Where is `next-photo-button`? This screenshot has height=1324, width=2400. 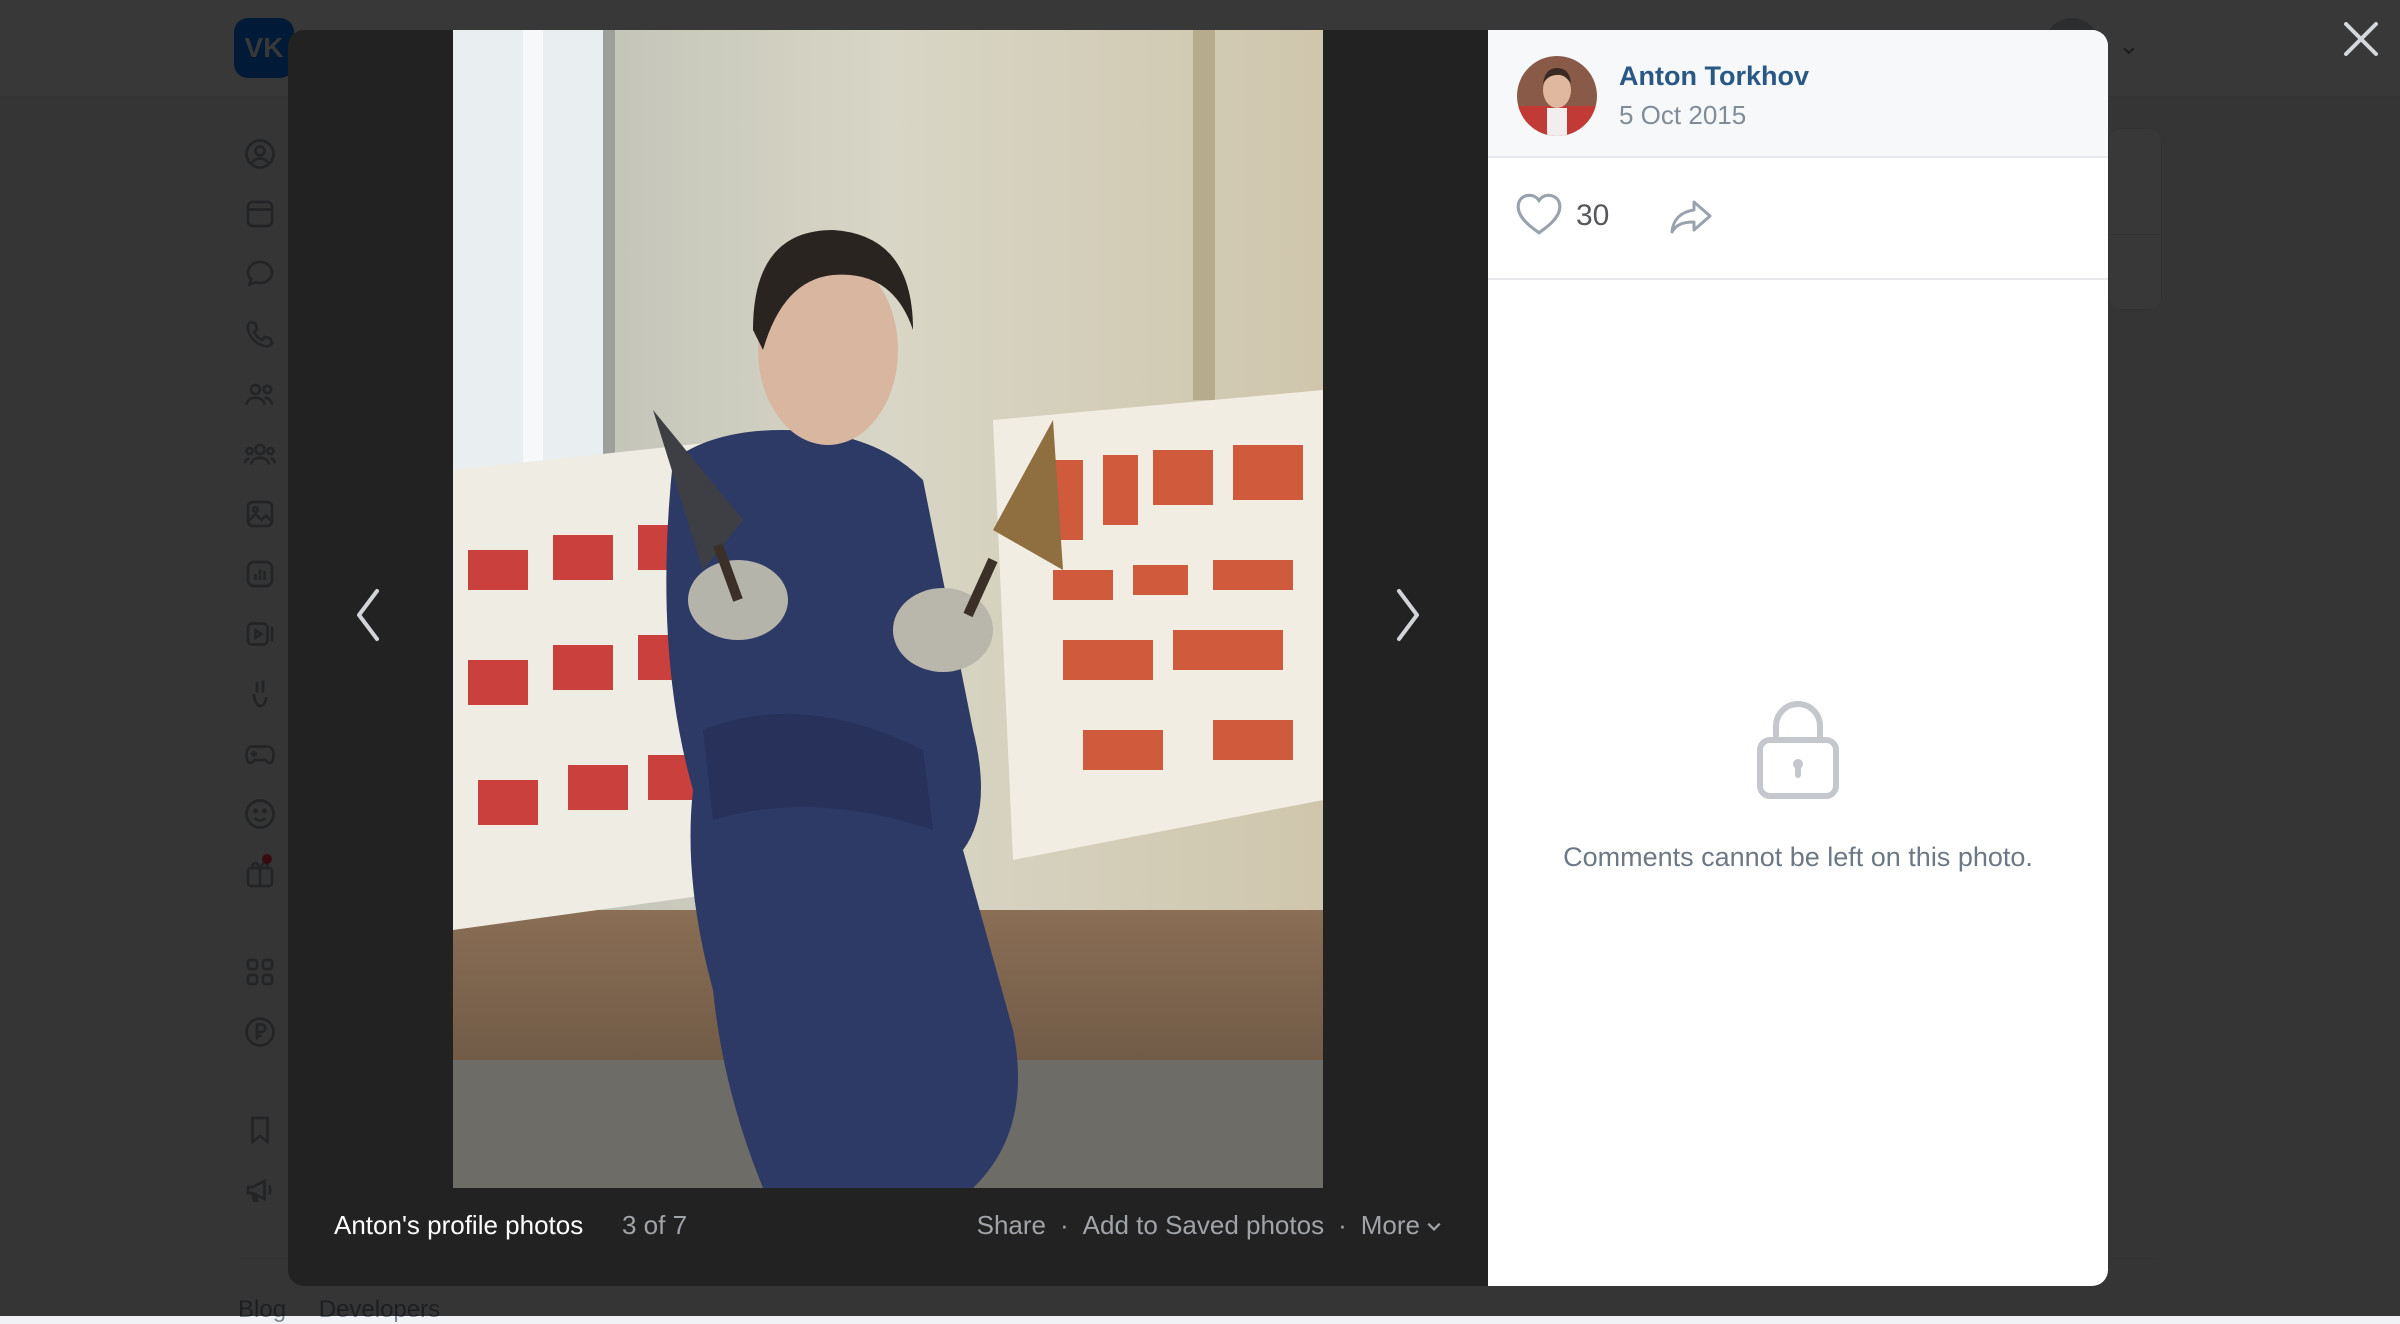 next-photo-button is located at coordinates (1408, 615).